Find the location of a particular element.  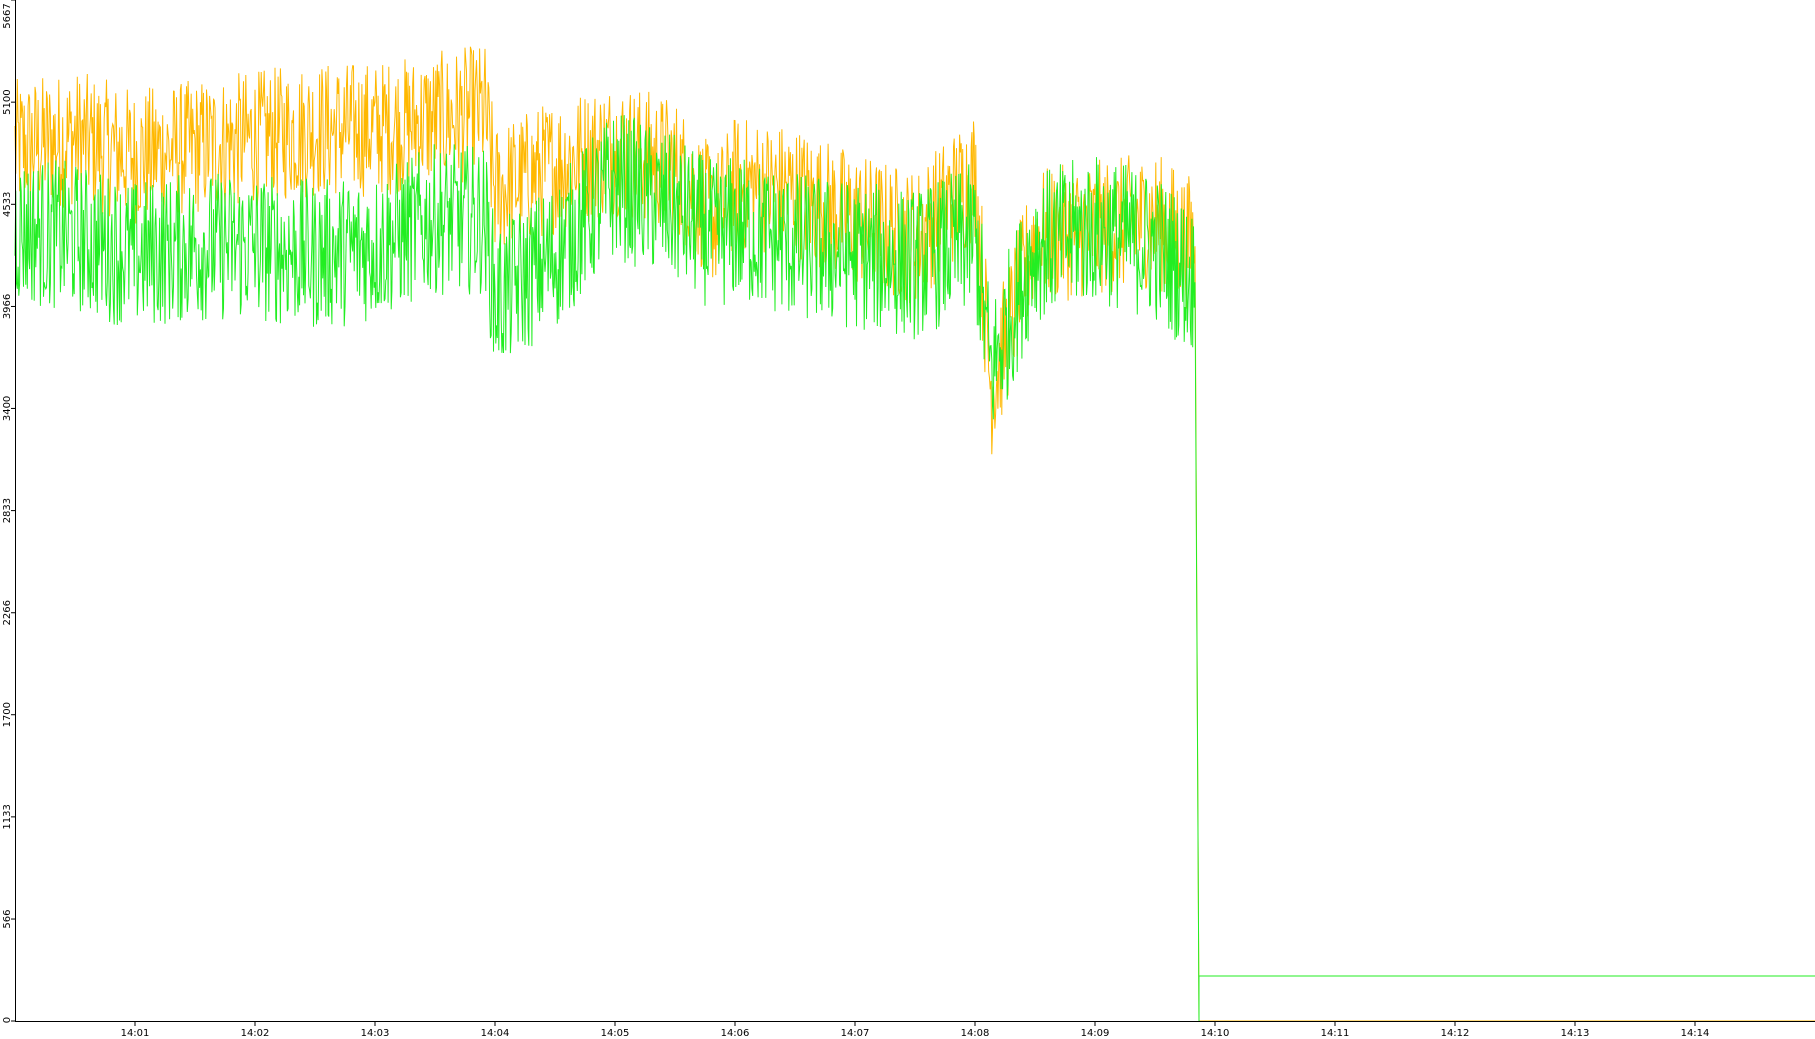

x-tick-label: 14:09 is located at coordinates (1095, 1033).